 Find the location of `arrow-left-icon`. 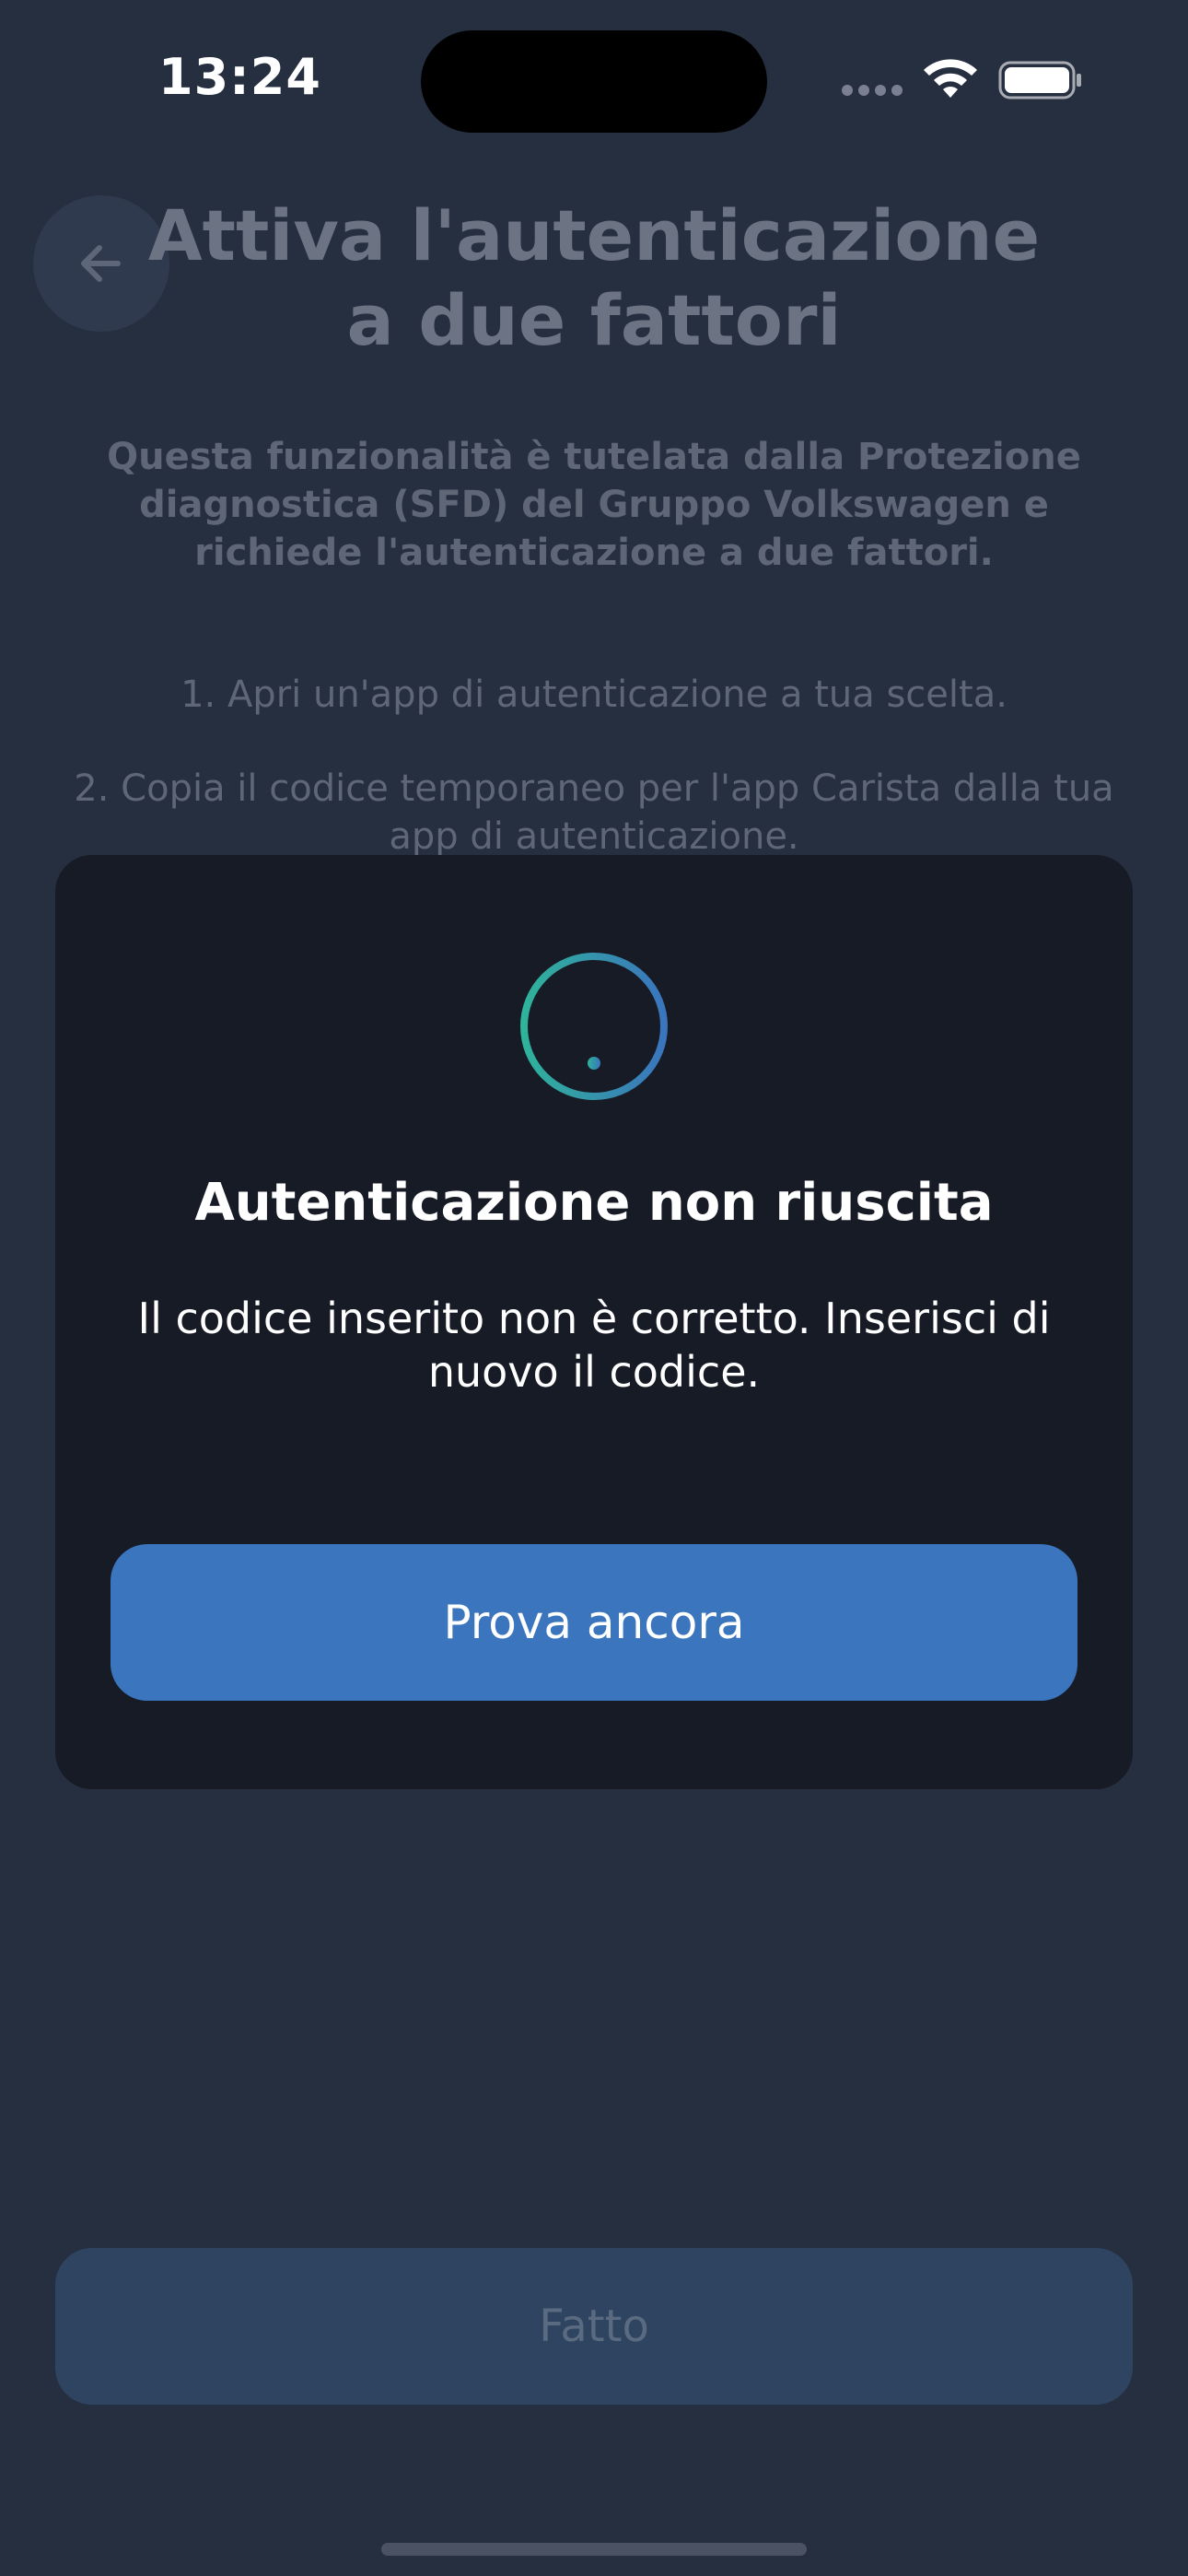

arrow-left-icon is located at coordinates (101, 263).